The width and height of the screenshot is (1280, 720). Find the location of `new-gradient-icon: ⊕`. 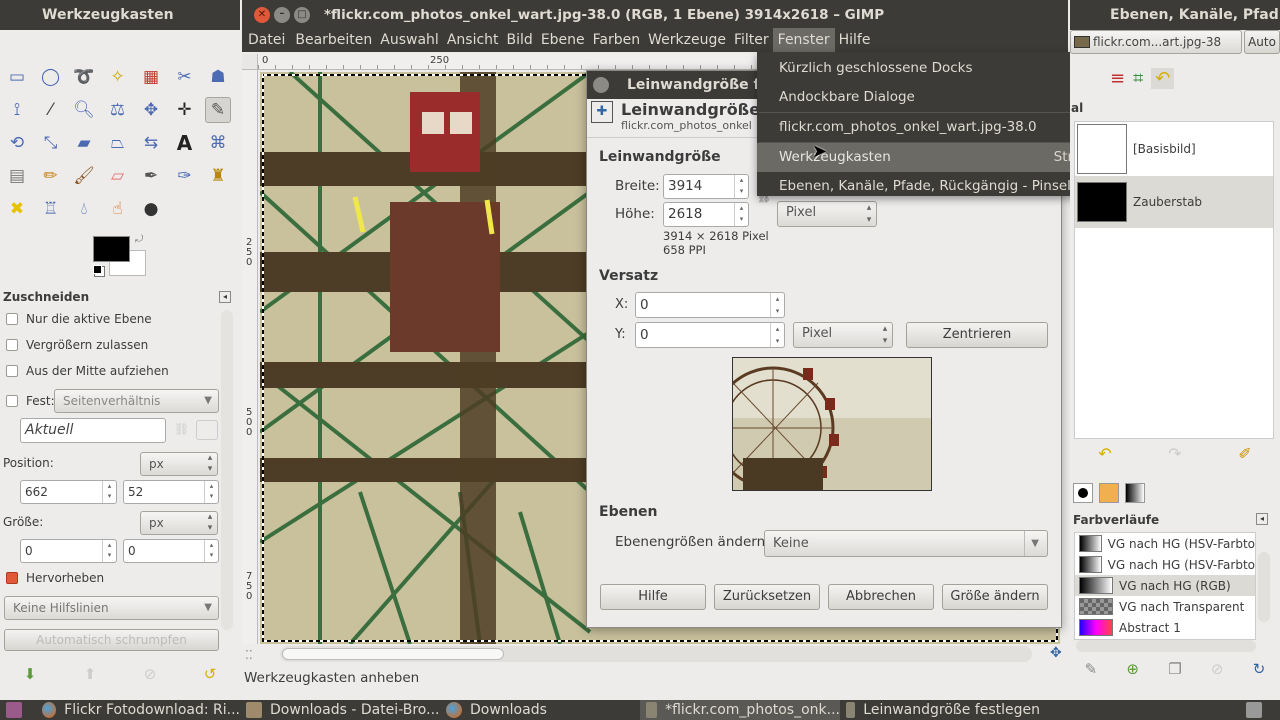

new-gradient-icon: ⊕ is located at coordinates (1132, 672).